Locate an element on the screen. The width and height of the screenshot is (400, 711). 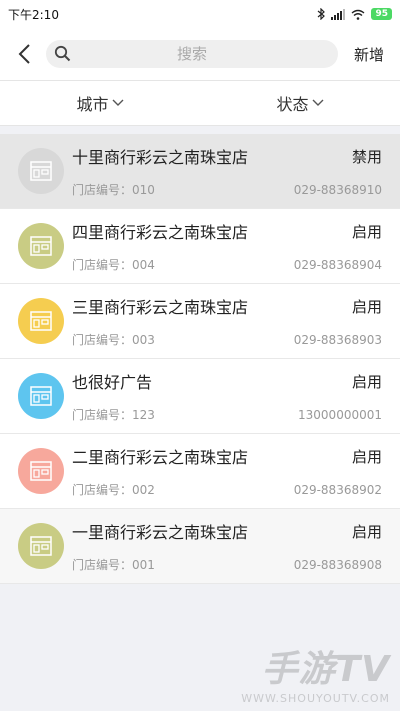
search-input is located at coordinates (192, 54).